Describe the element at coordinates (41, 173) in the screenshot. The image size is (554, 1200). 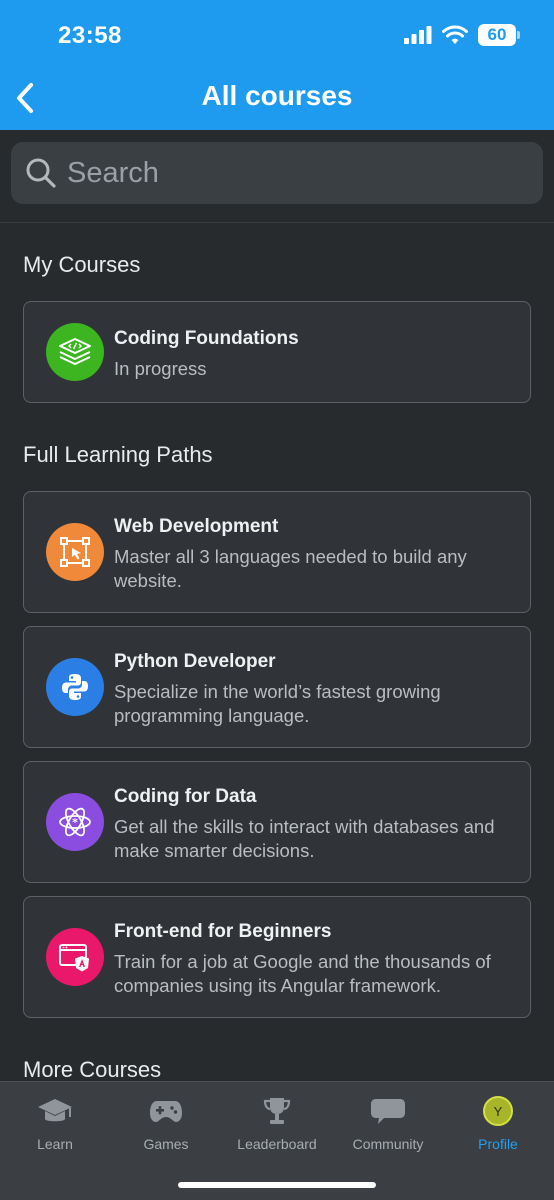
I see `search-icon` at that location.